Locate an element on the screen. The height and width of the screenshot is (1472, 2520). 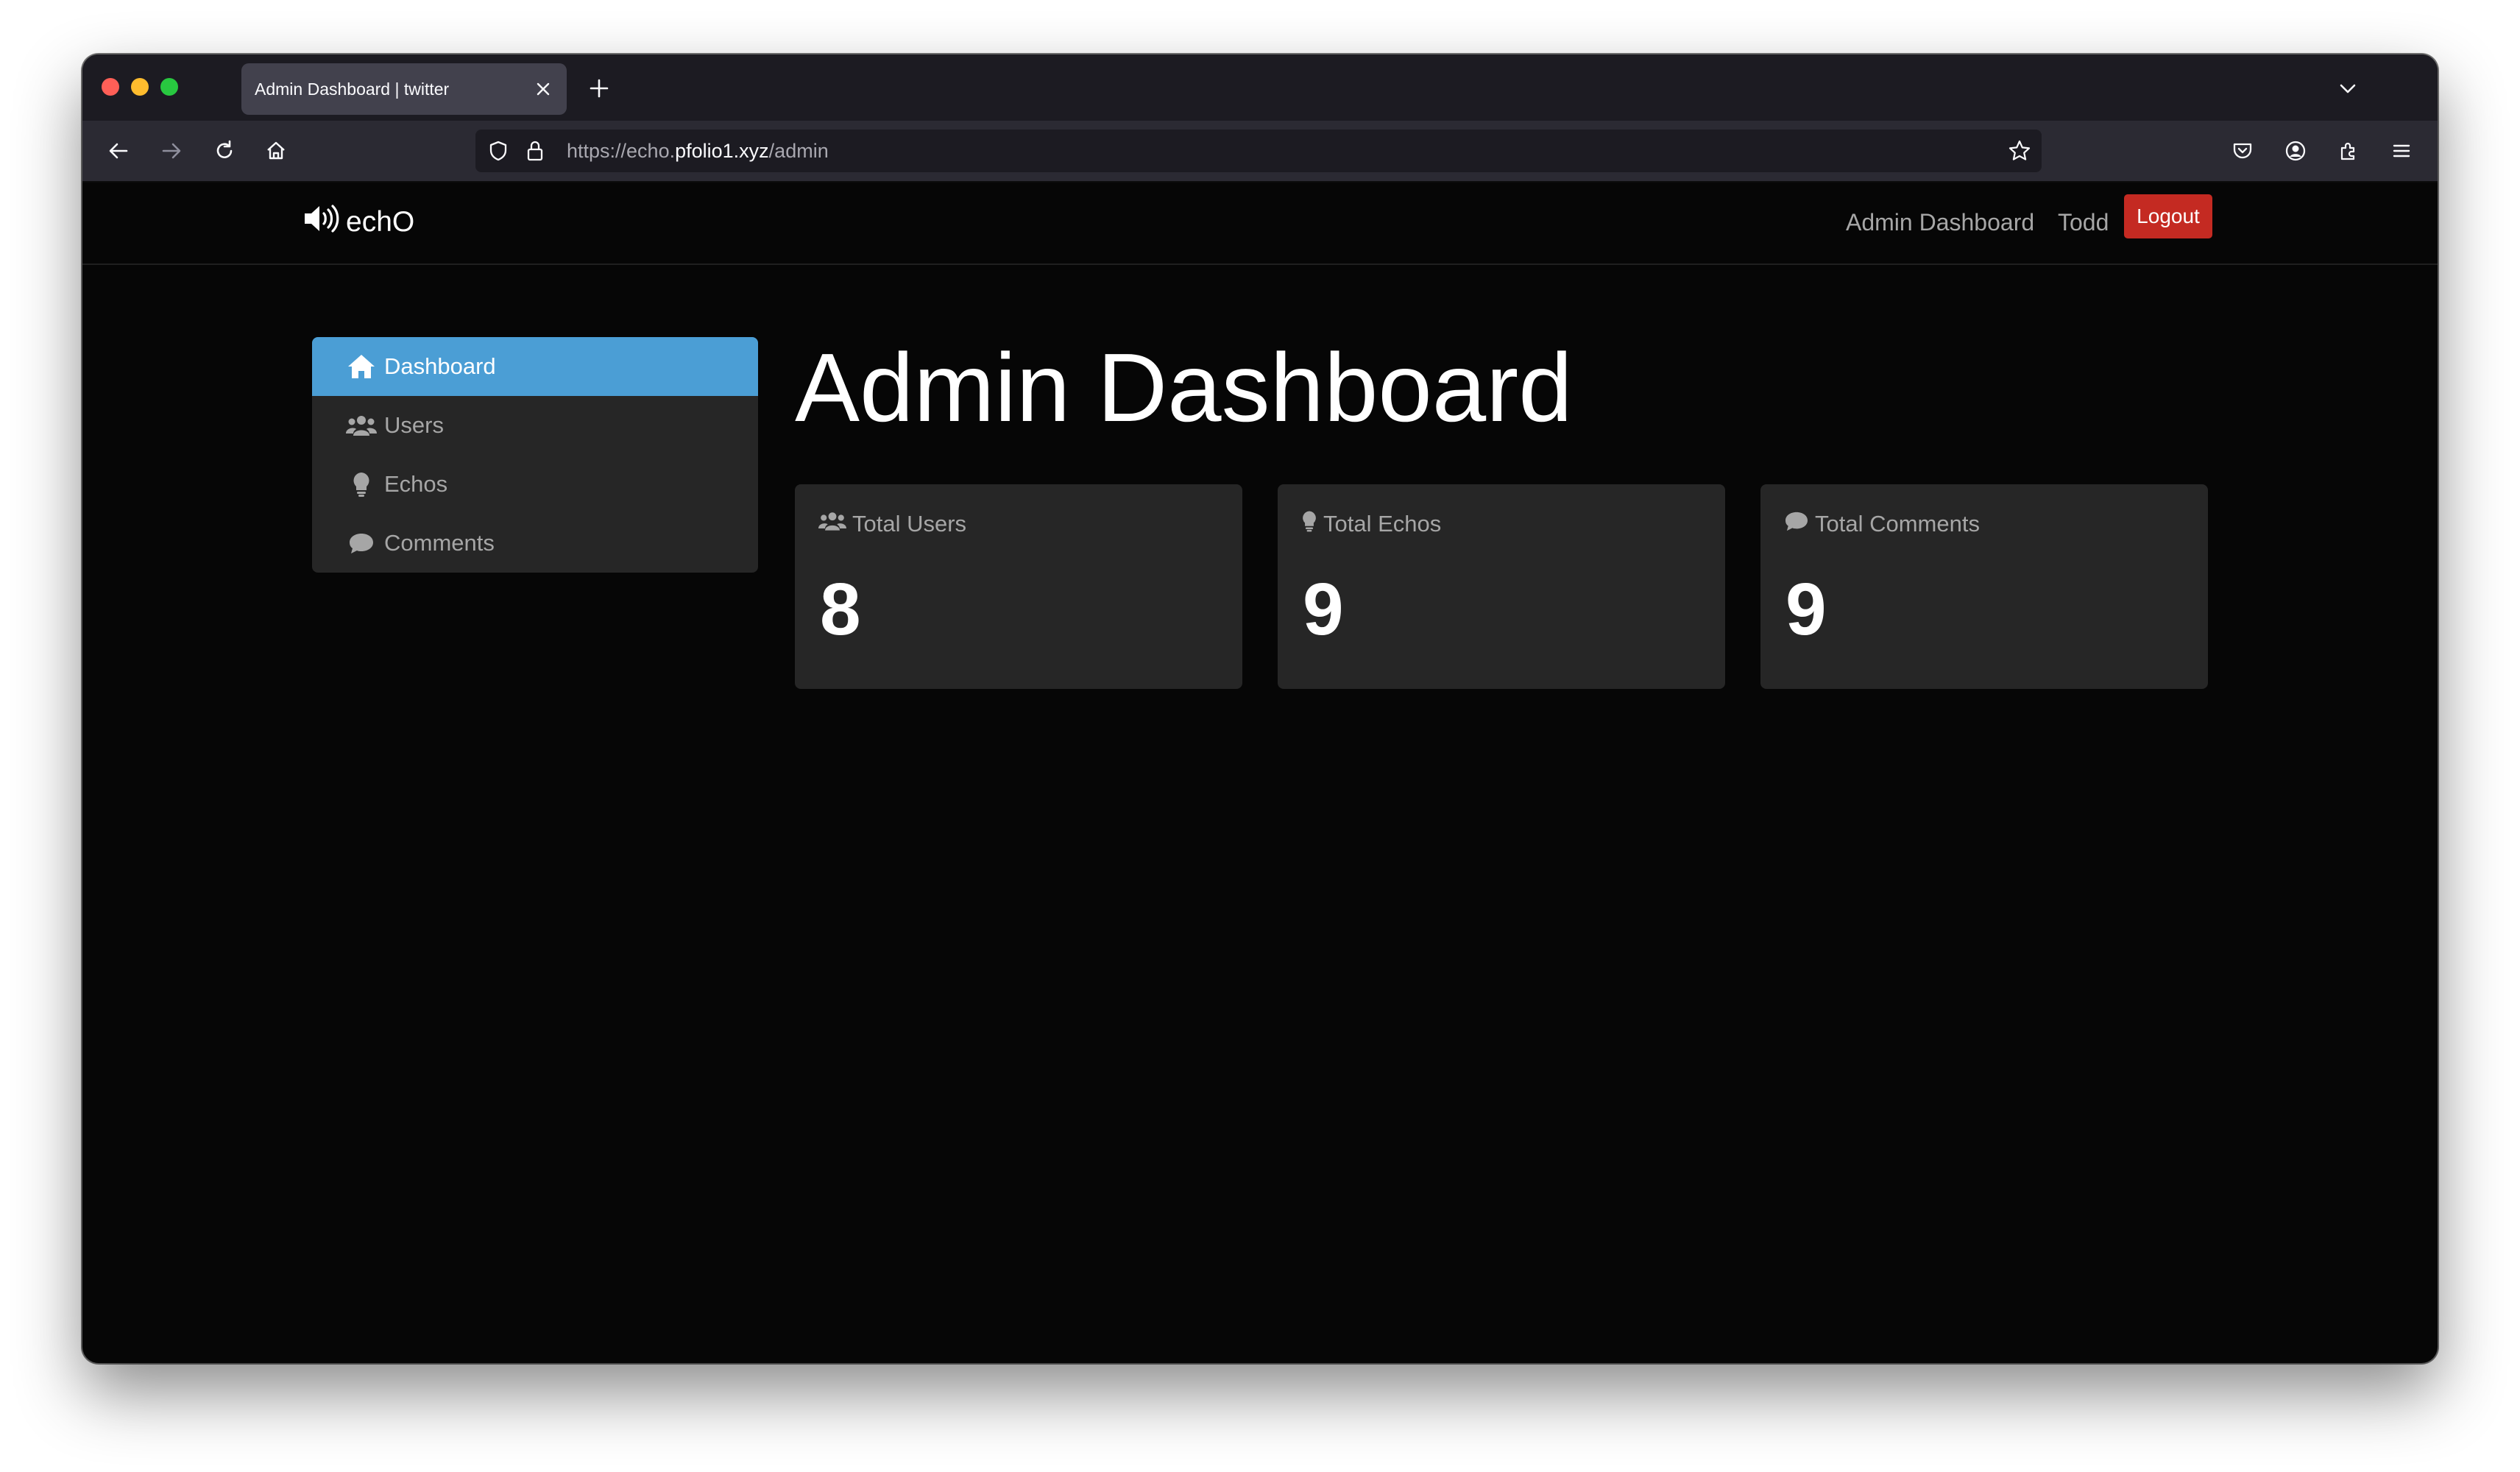
list-all-tabs-icon is located at coordinates (2348, 88).